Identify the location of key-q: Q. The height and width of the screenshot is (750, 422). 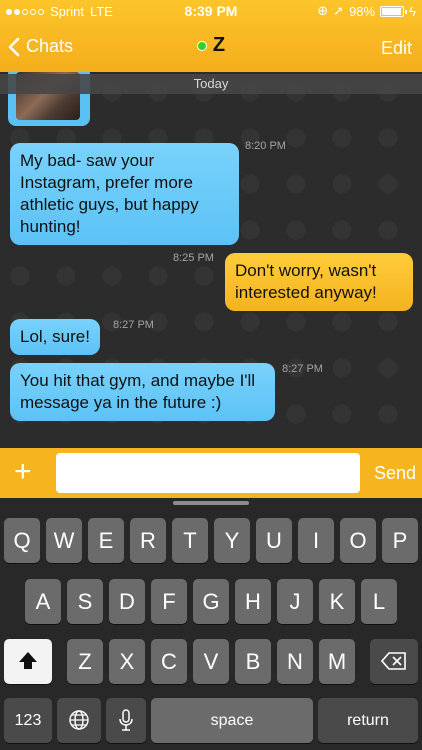
(22, 540).